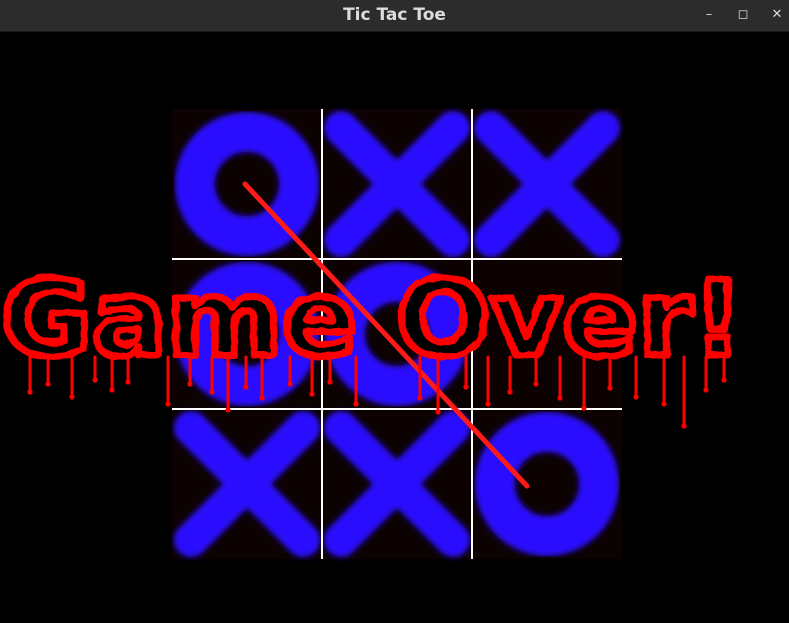 The image size is (789, 623). I want to click on minimize-icon: –, so click(709, 15).